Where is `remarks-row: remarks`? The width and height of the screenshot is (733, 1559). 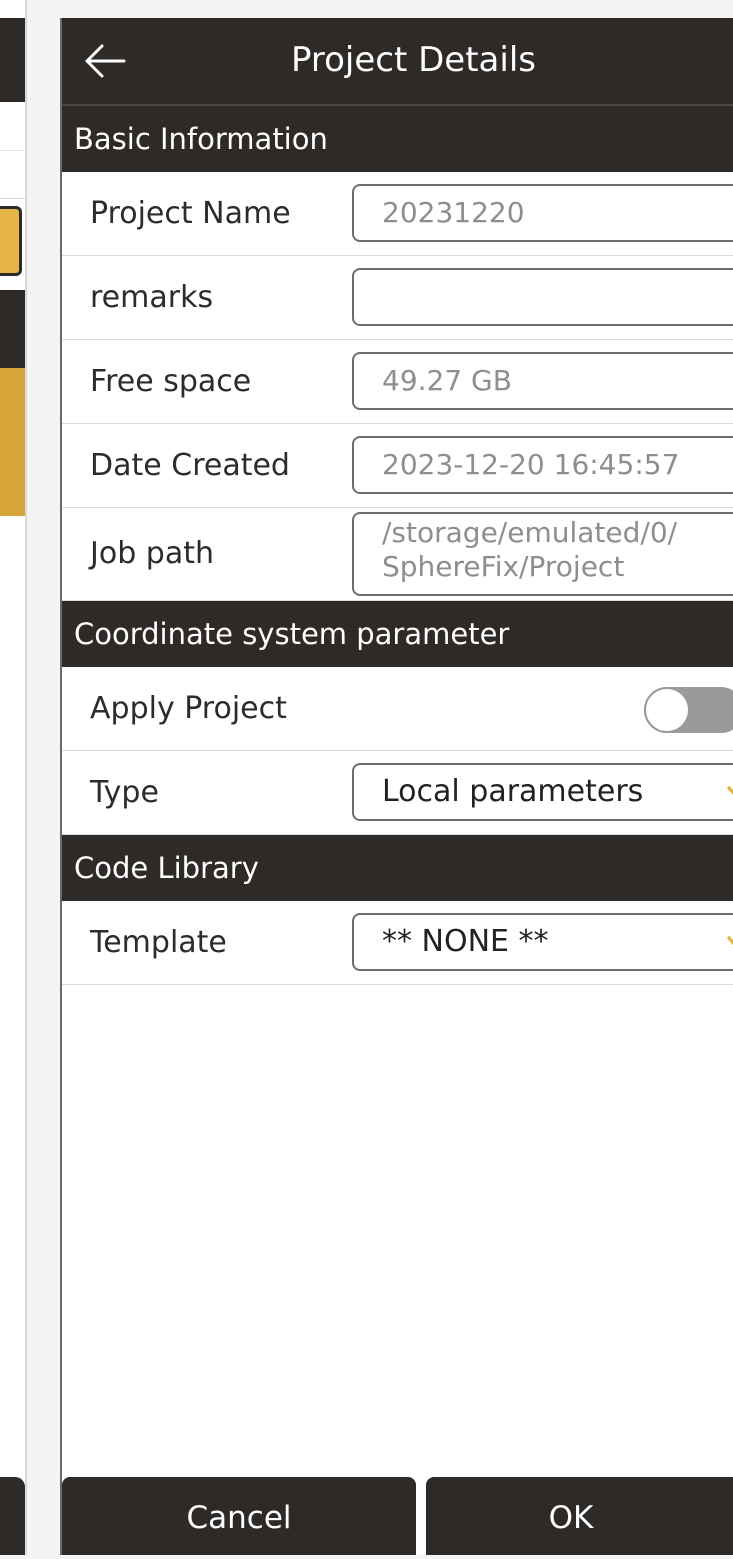 remarks-row: remarks is located at coordinates (397, 298).